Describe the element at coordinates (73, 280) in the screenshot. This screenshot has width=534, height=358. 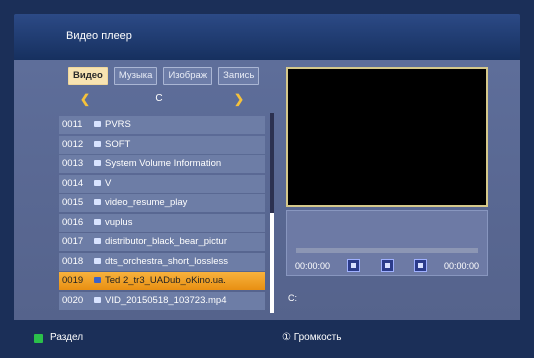
I see `file-number: 0019` at that location.